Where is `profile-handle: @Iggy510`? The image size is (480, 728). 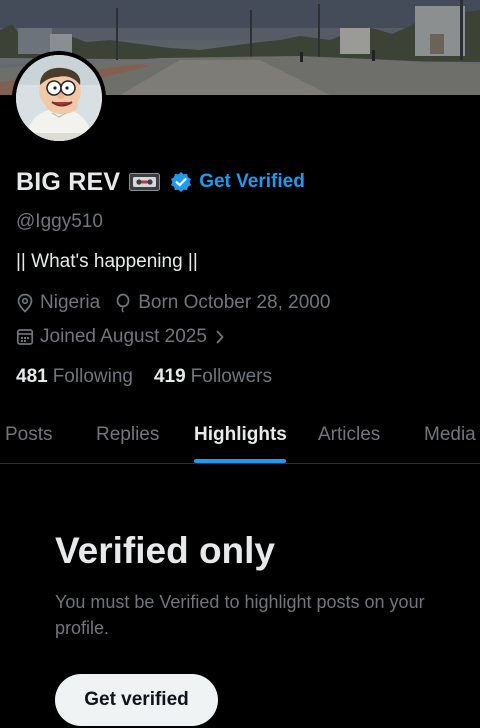
profile-handle: @Iggy510 is located at coordinates (59, 221).